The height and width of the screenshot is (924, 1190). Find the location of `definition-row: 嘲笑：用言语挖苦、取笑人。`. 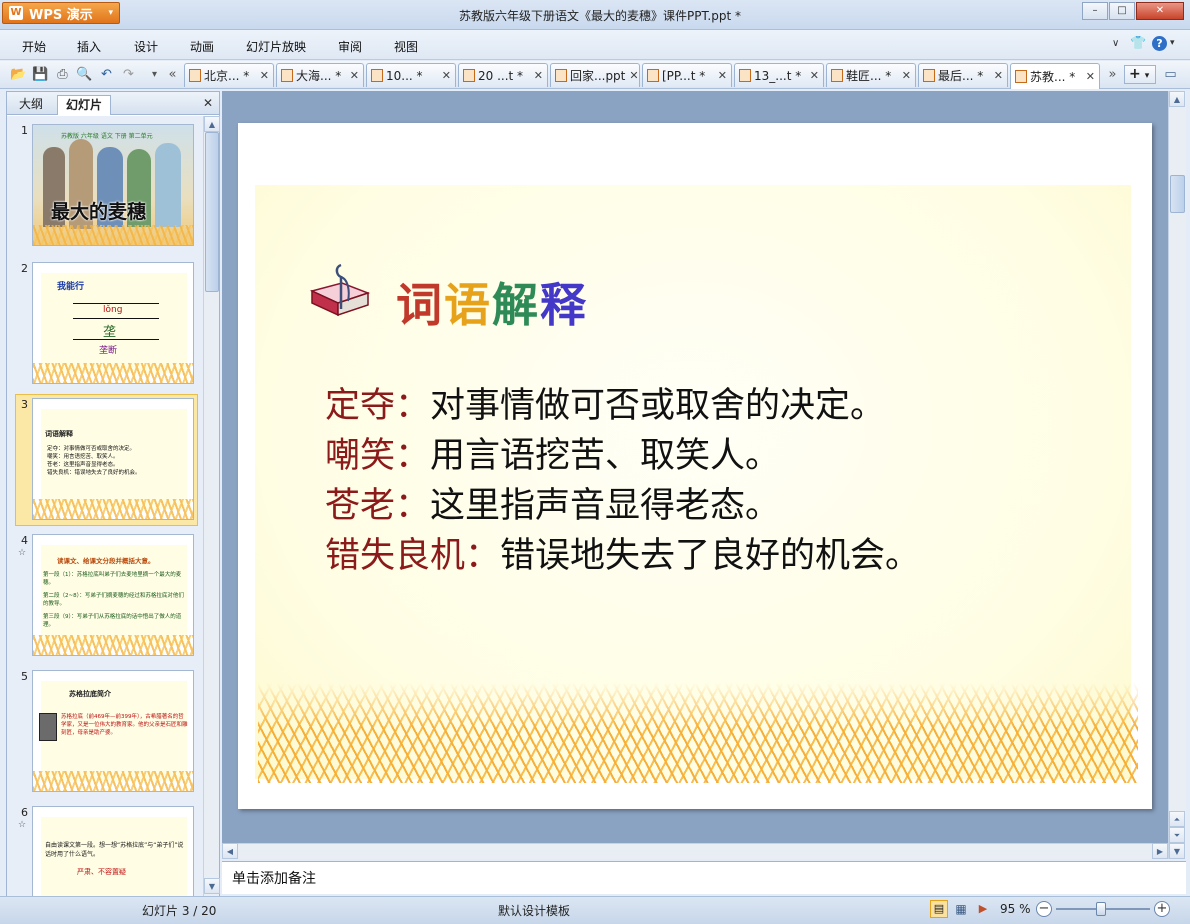

definition-row: 嘲笑：用言语挖苦、取笑人。 is located at coordinates (552, 452).